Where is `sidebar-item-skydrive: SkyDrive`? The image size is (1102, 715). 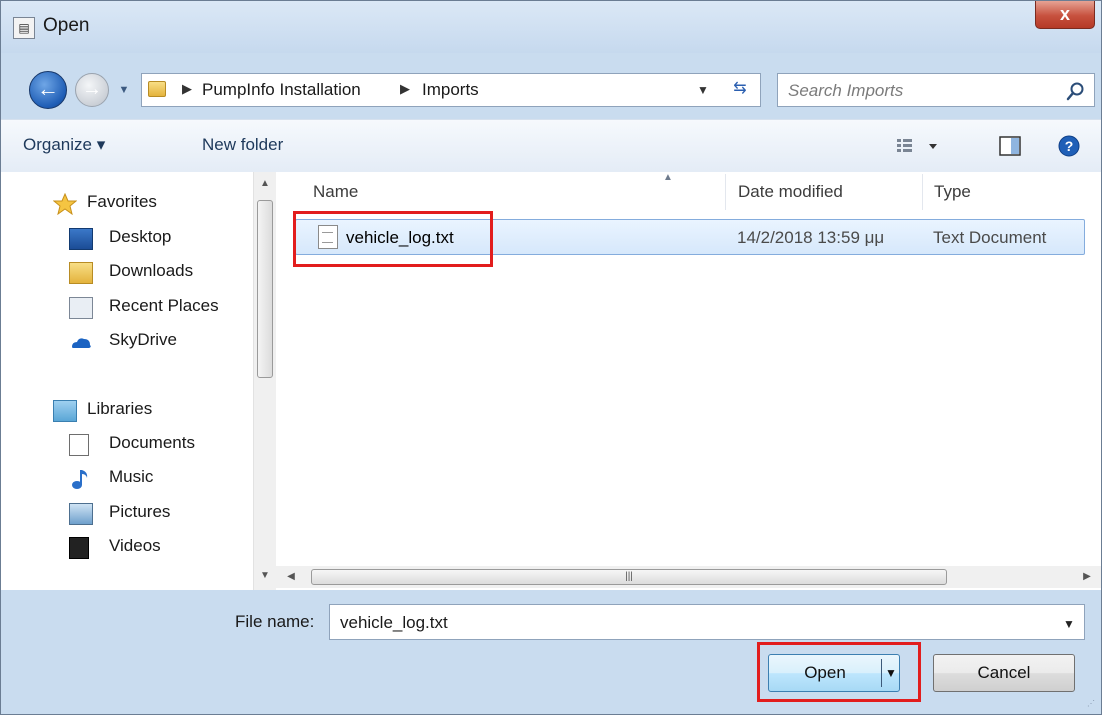 sidebar-item-skydrive: SkyDrive is located at coordinates (168, 342).